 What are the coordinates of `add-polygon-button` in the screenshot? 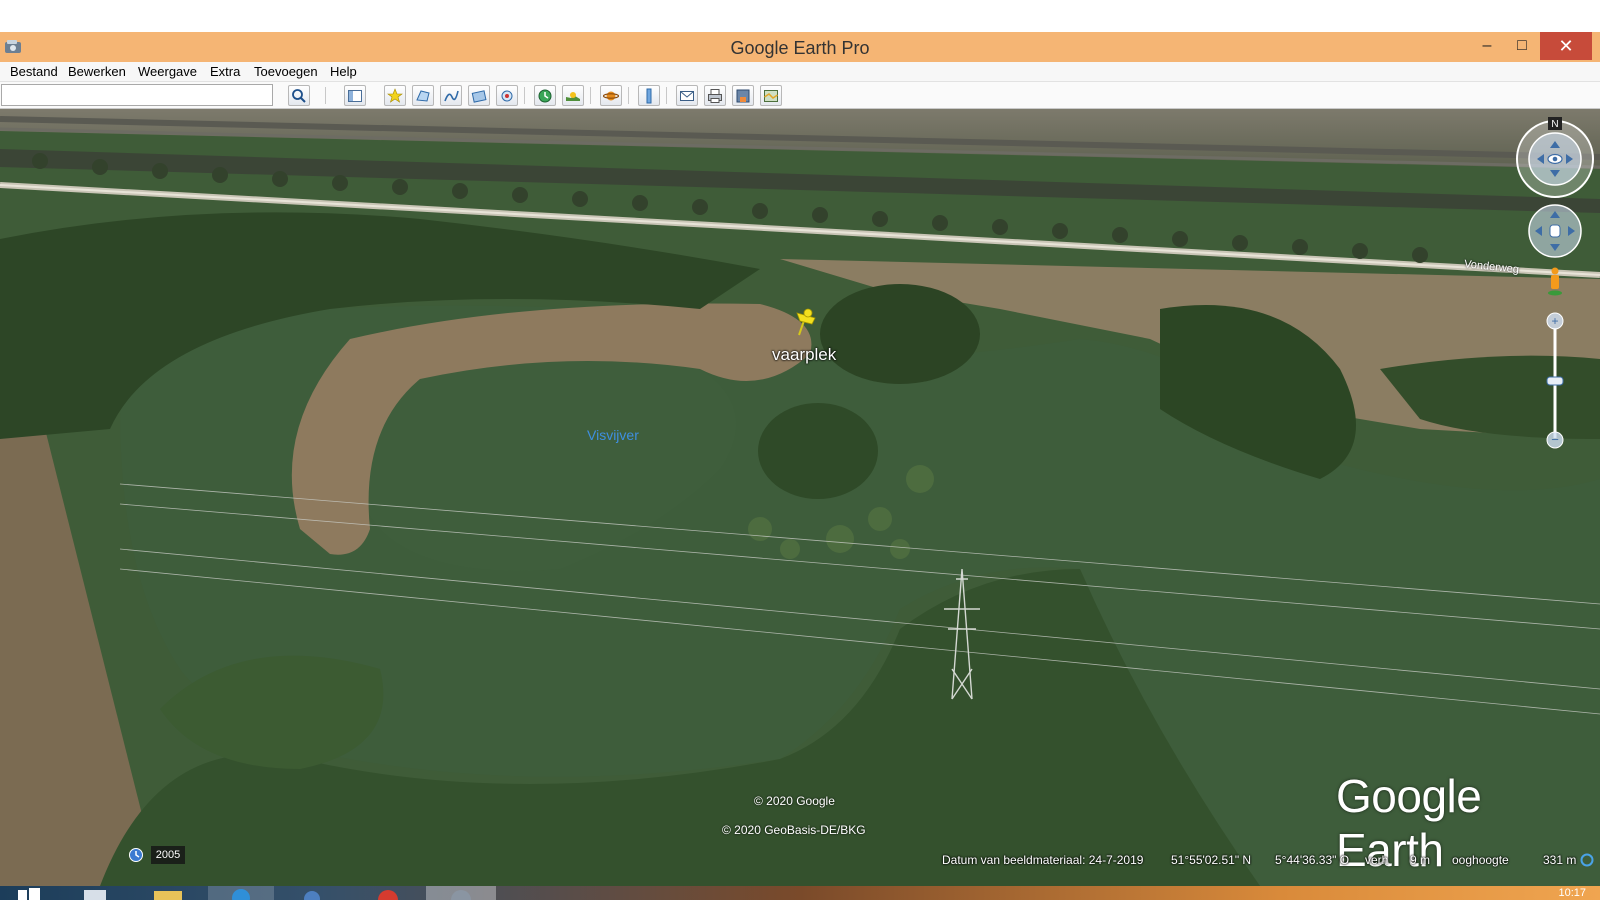 It's located at (423, 95).